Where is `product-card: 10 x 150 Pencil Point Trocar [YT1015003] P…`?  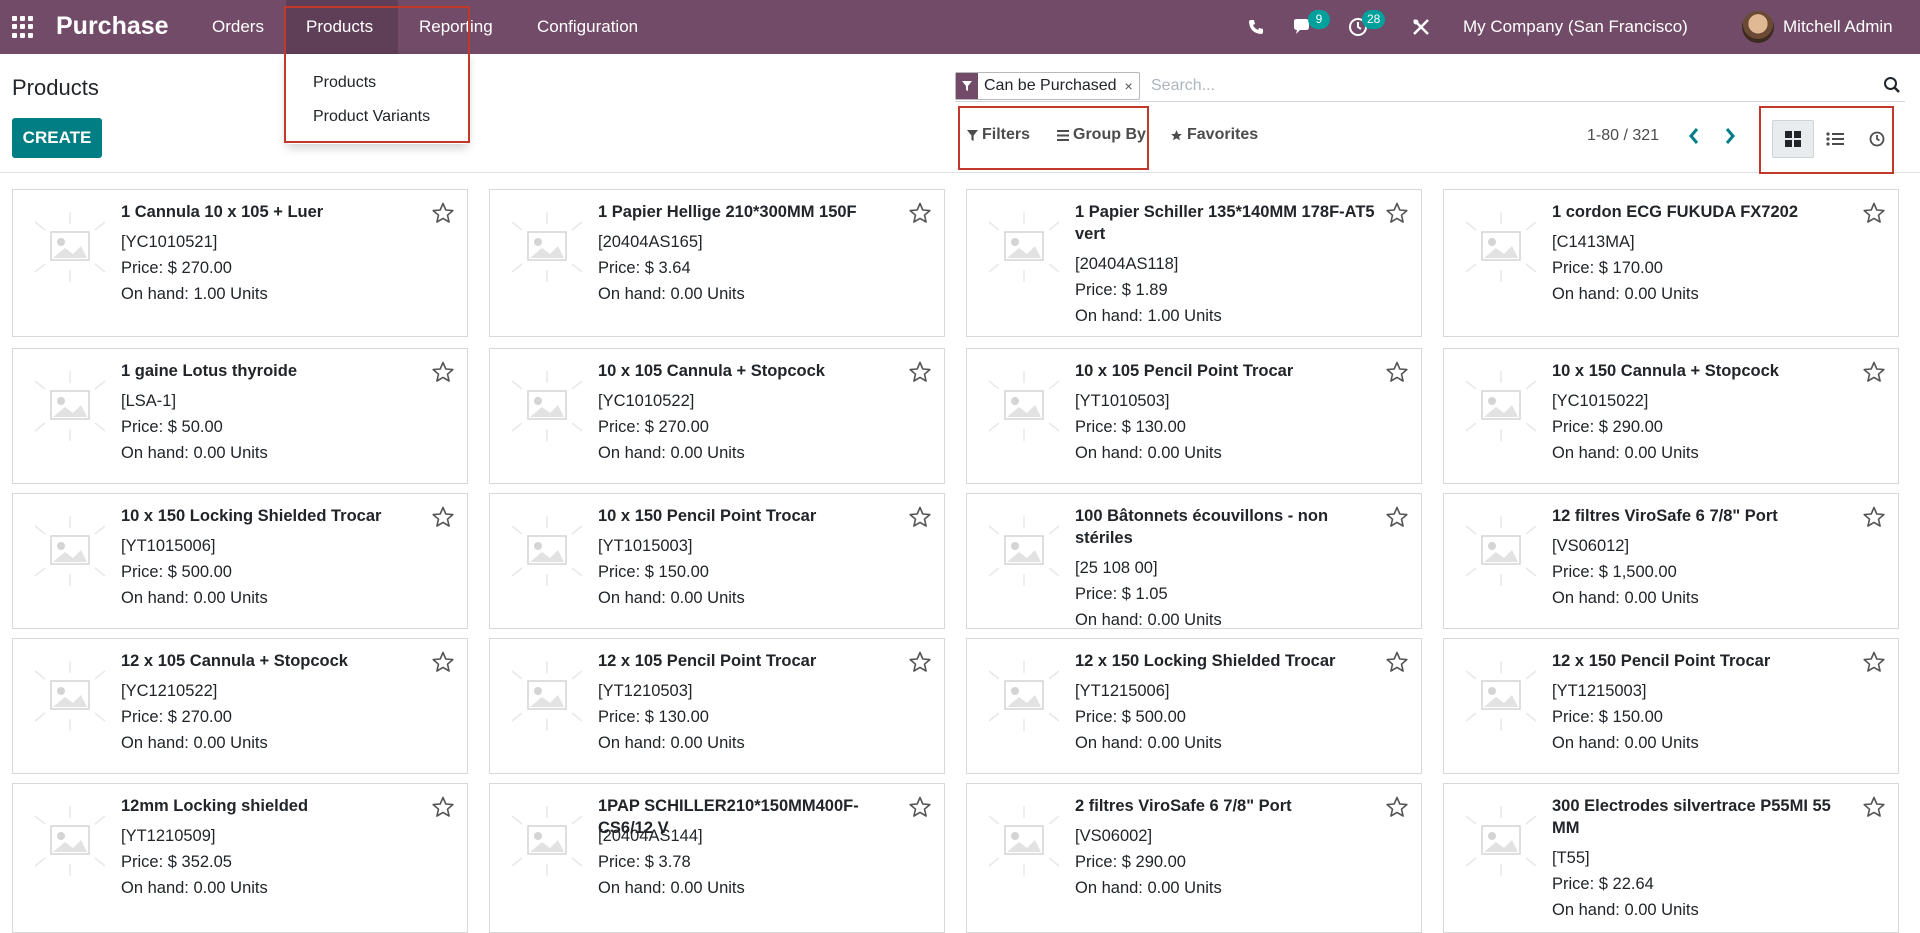 product-card: 10 x 150 Pencil Point Trocar [YT1015003] P… is located at coordinates (717, 561).